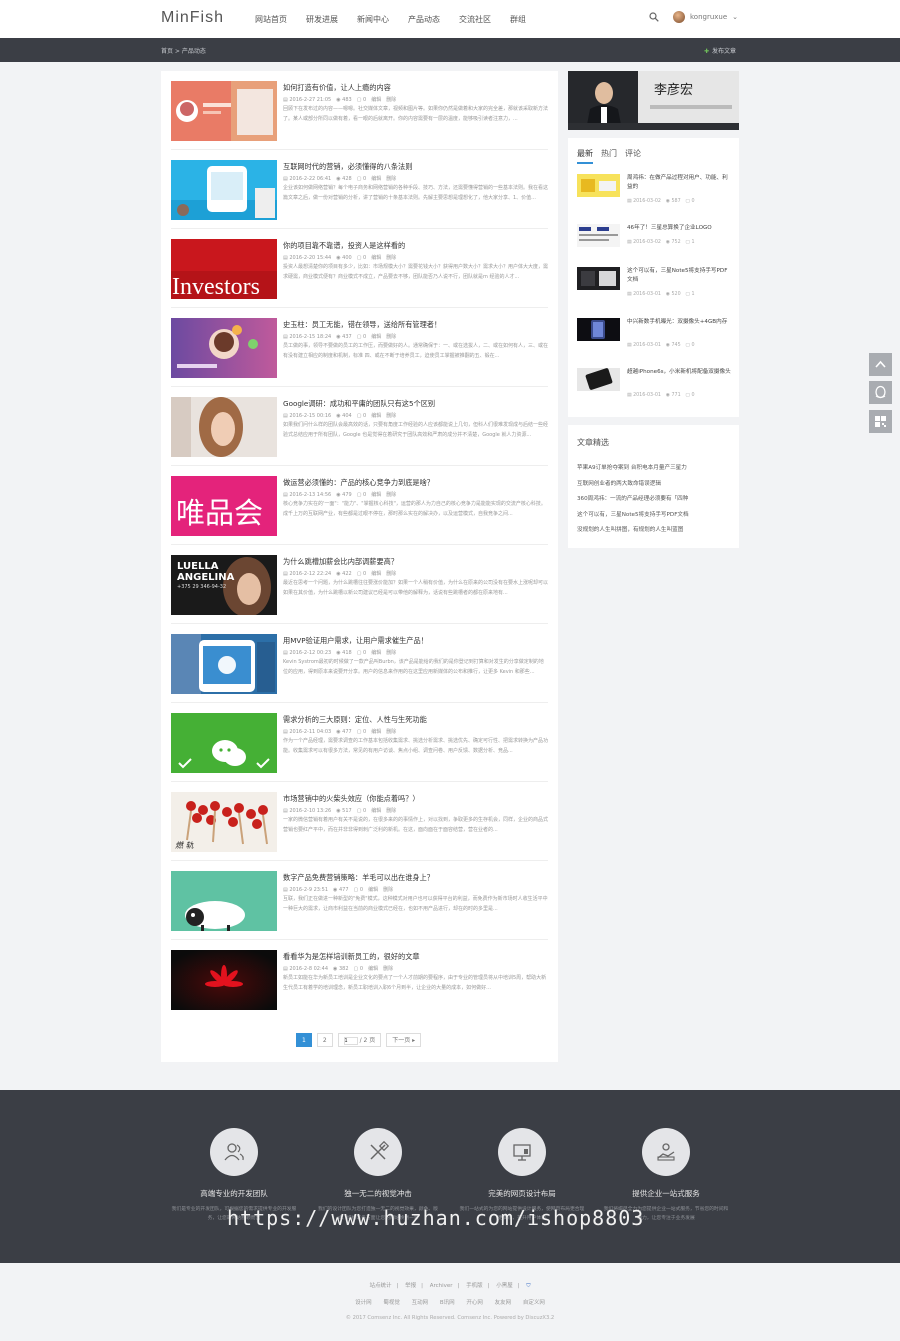  What do you see at coordinates (324, 1040) in the screenshot?
I see `page-2-button: 2` at bounding box center [324, 1040].